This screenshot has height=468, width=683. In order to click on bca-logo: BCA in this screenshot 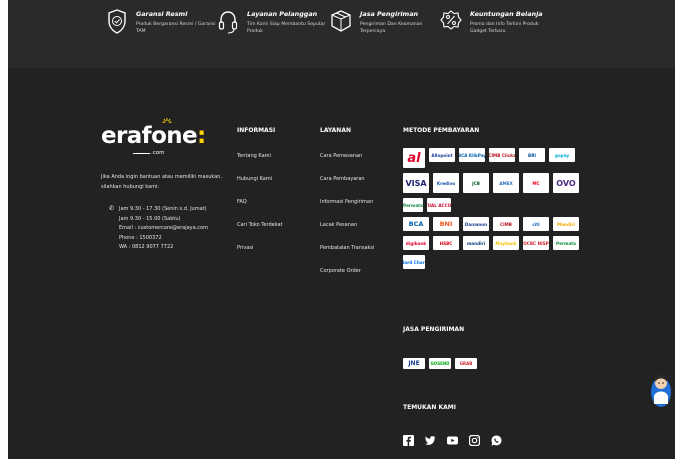, I will do `click(416, 224)`.